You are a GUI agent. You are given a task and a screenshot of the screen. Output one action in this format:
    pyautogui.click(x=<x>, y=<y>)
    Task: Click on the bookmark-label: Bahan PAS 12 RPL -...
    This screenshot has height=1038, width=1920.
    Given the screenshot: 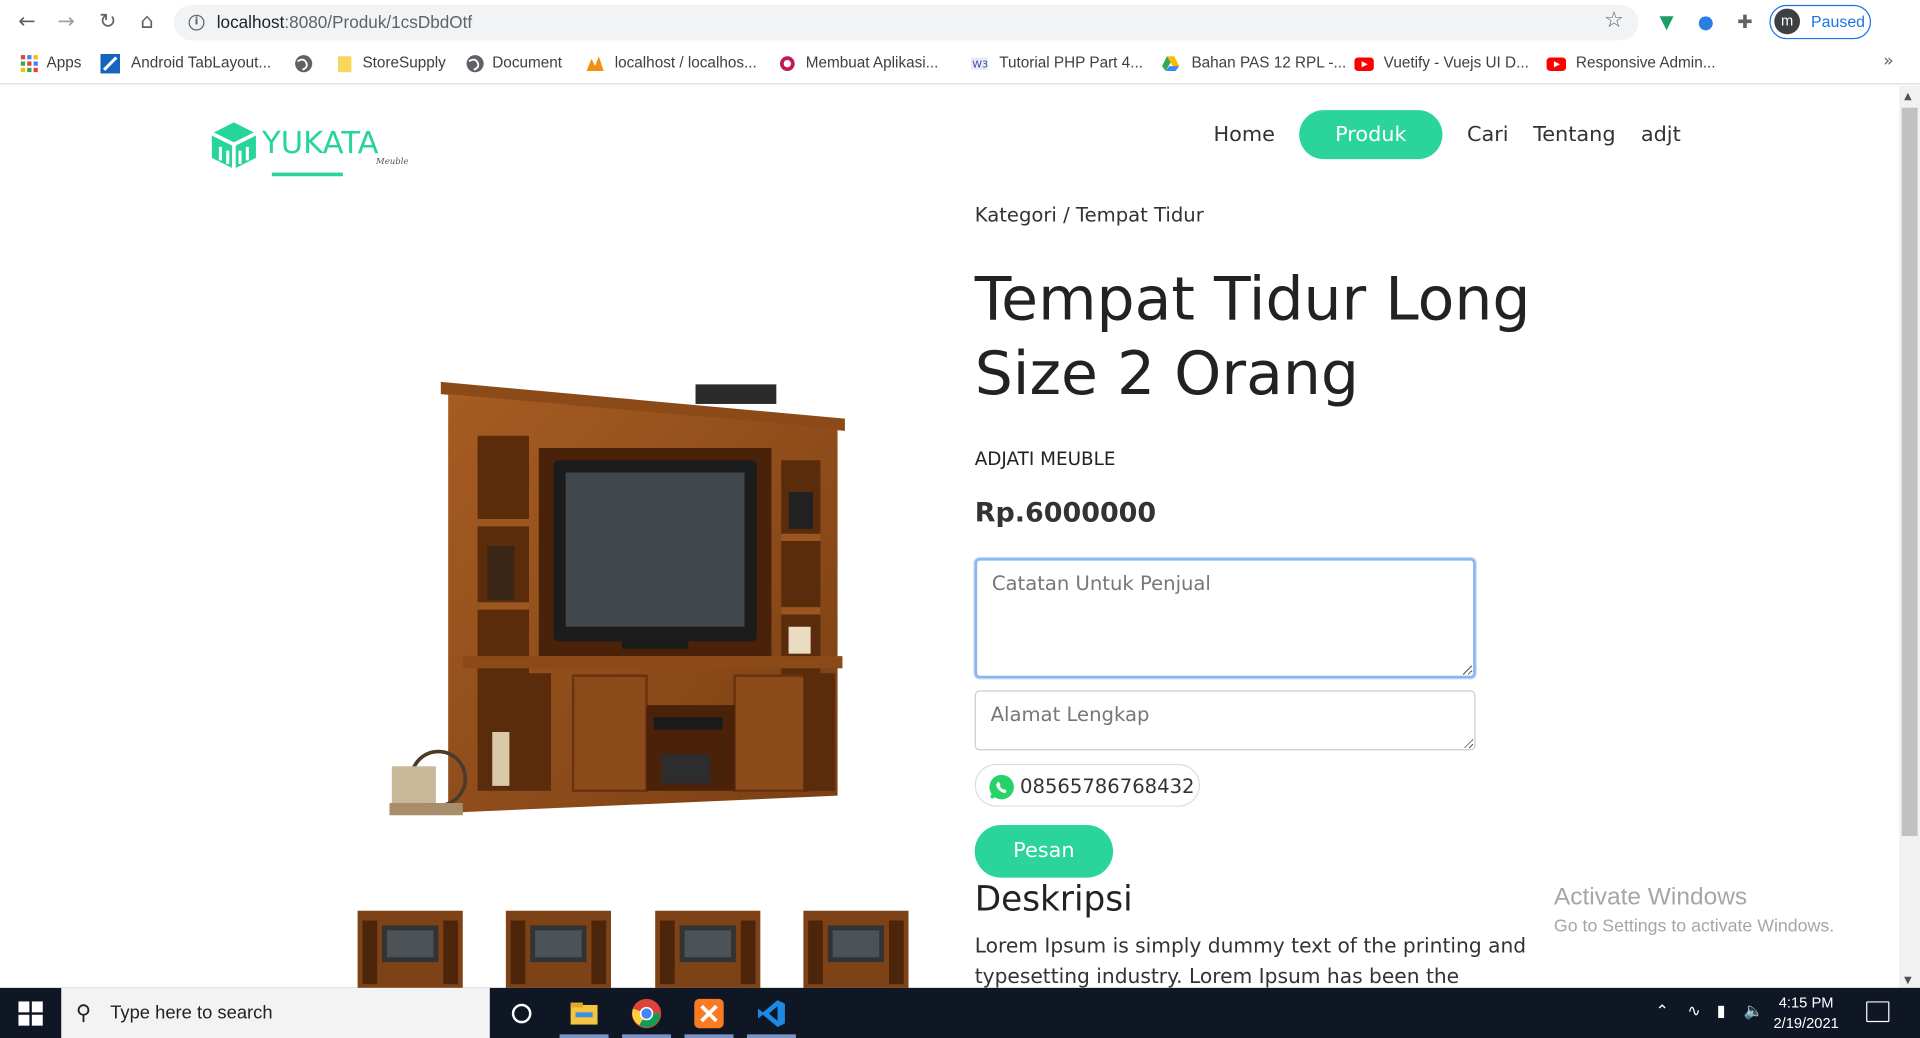 What is the action you would take?
    pyautogui.click(x=1269, y=62)
    